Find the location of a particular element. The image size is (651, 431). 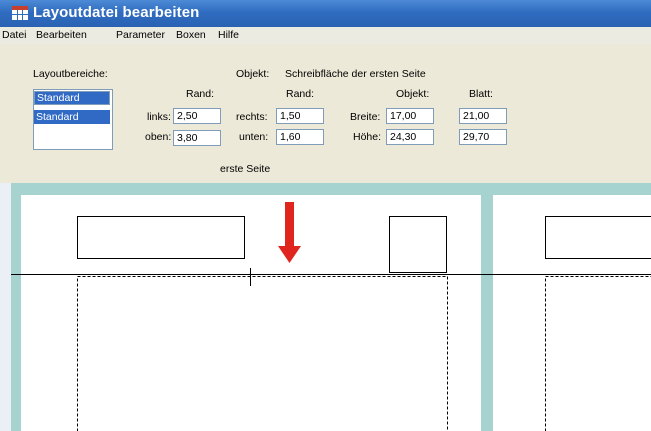

table-app-icon is located at coordinates (20, 13).